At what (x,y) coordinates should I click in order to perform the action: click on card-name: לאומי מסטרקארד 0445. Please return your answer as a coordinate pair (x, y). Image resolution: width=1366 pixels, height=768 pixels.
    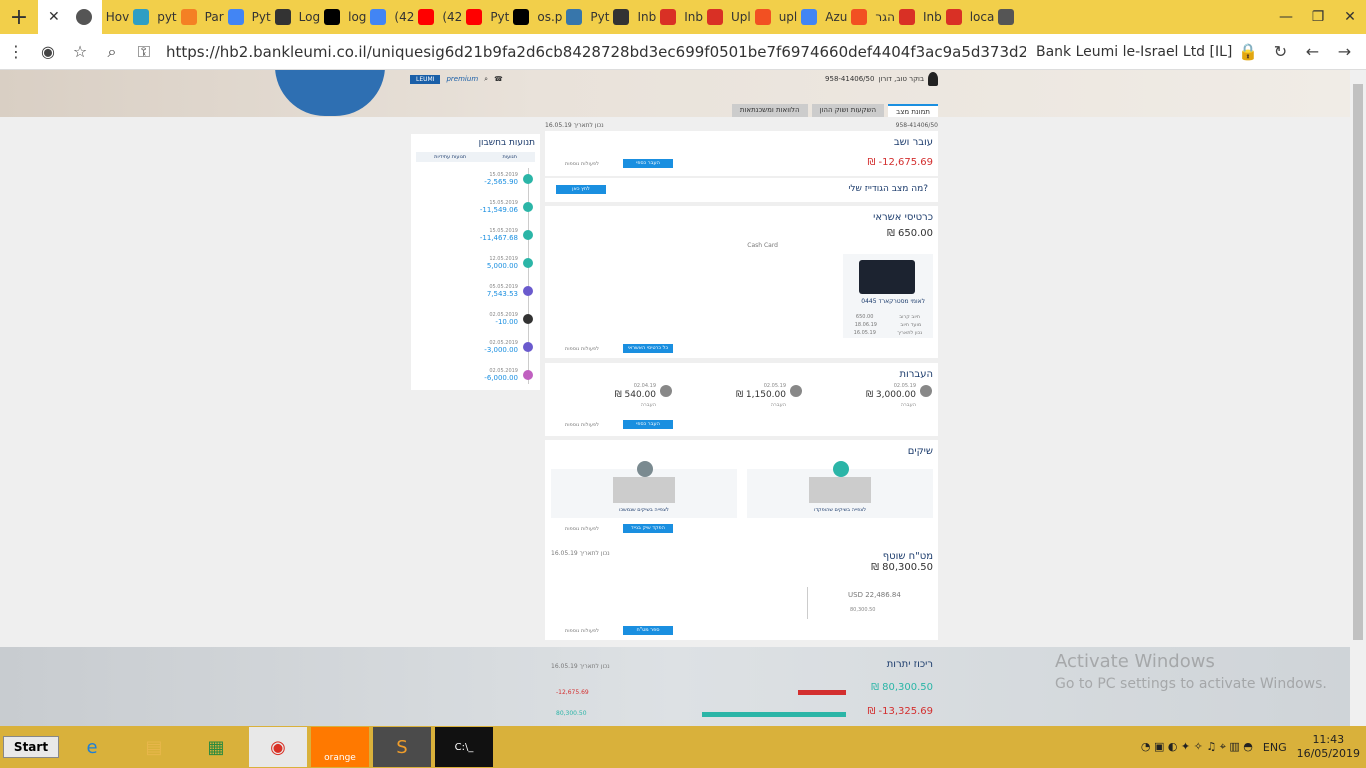
    Looking at the image, I should click on (893, 301).